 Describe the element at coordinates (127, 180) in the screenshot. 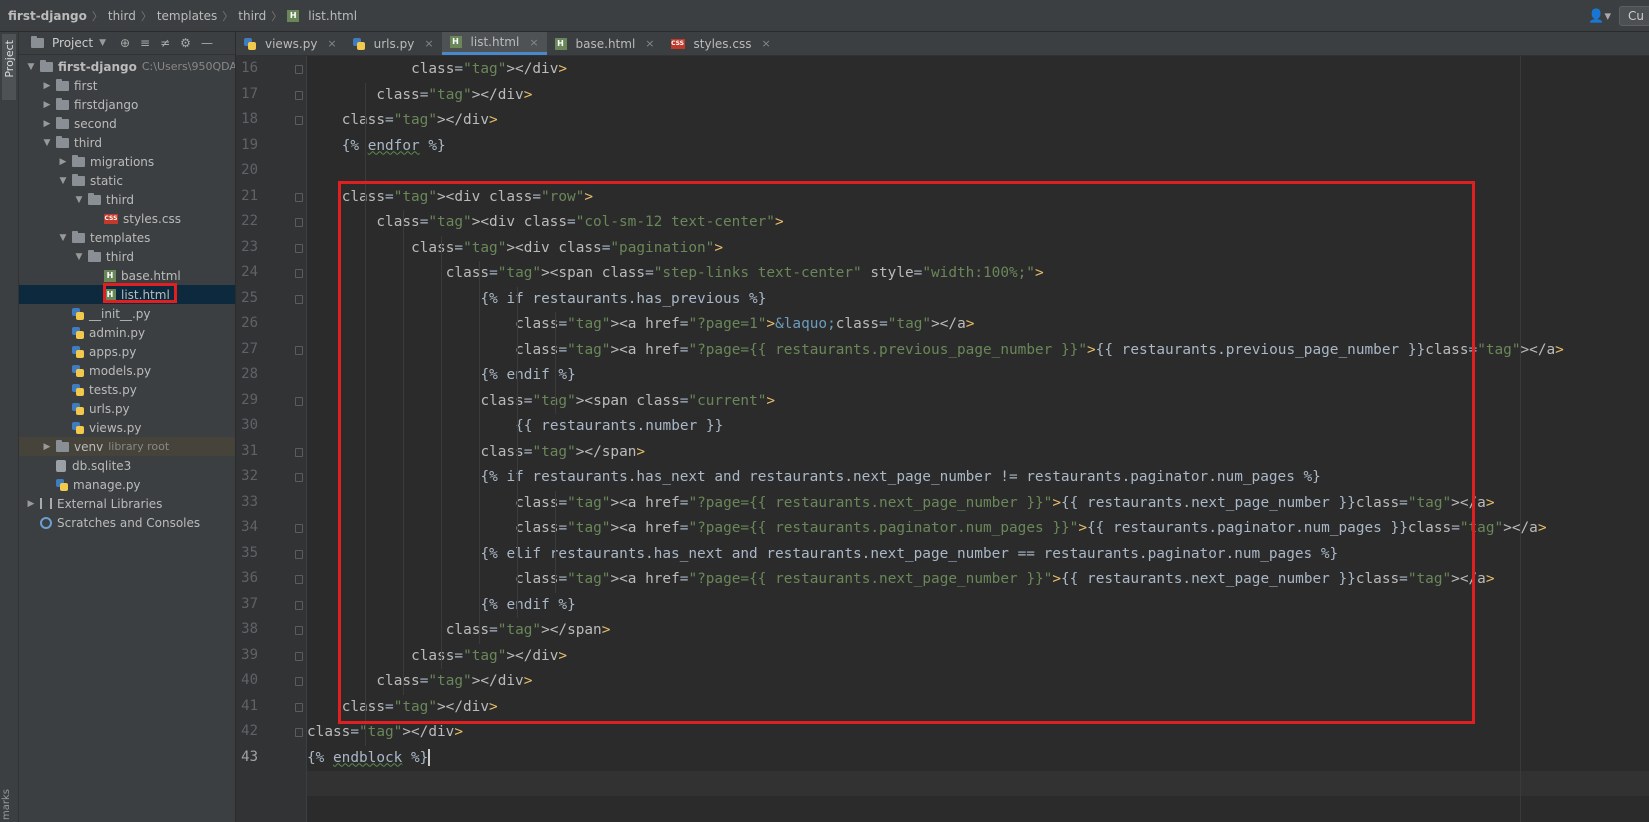

I see `tree-item: ▼ static` at that location.